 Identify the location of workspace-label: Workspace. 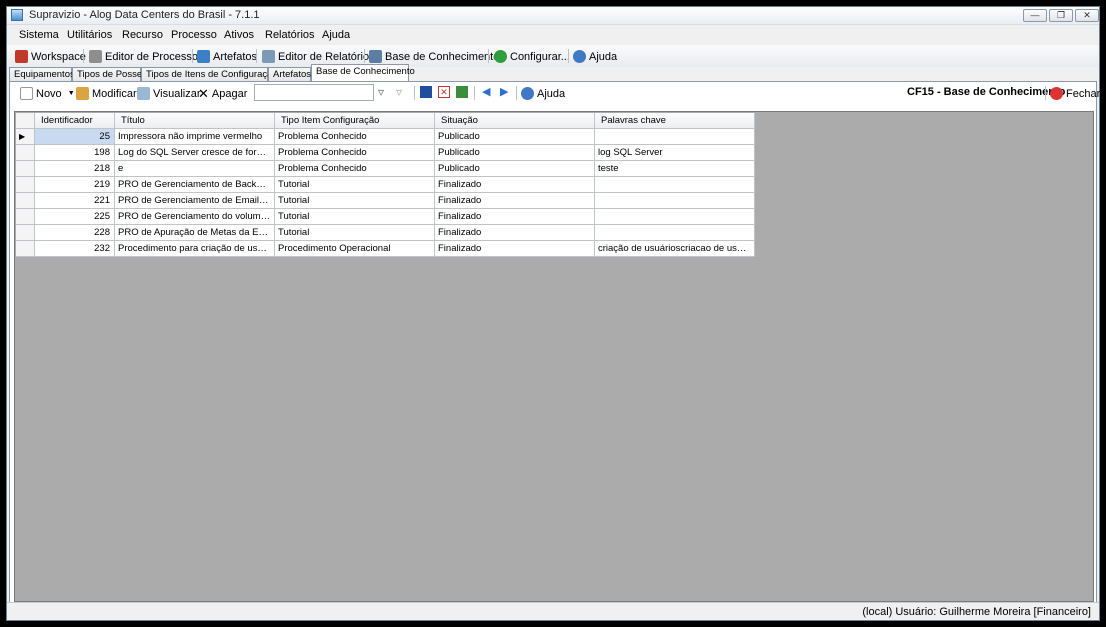
(58, 56).